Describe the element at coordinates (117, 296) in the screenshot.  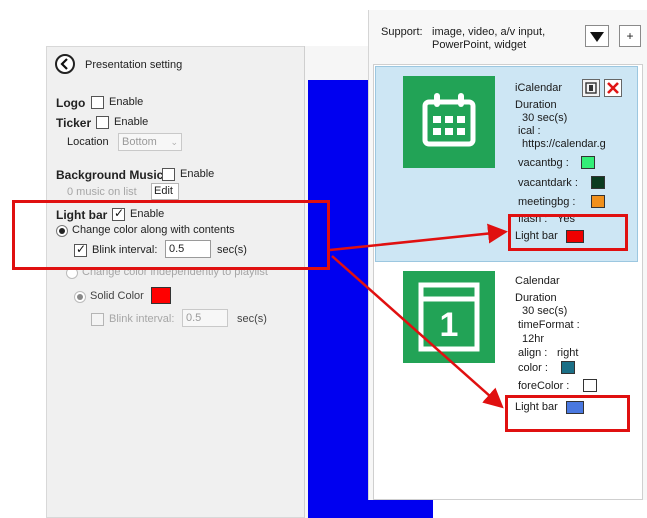
I see `solid-color-label: Solid Color` at that location.